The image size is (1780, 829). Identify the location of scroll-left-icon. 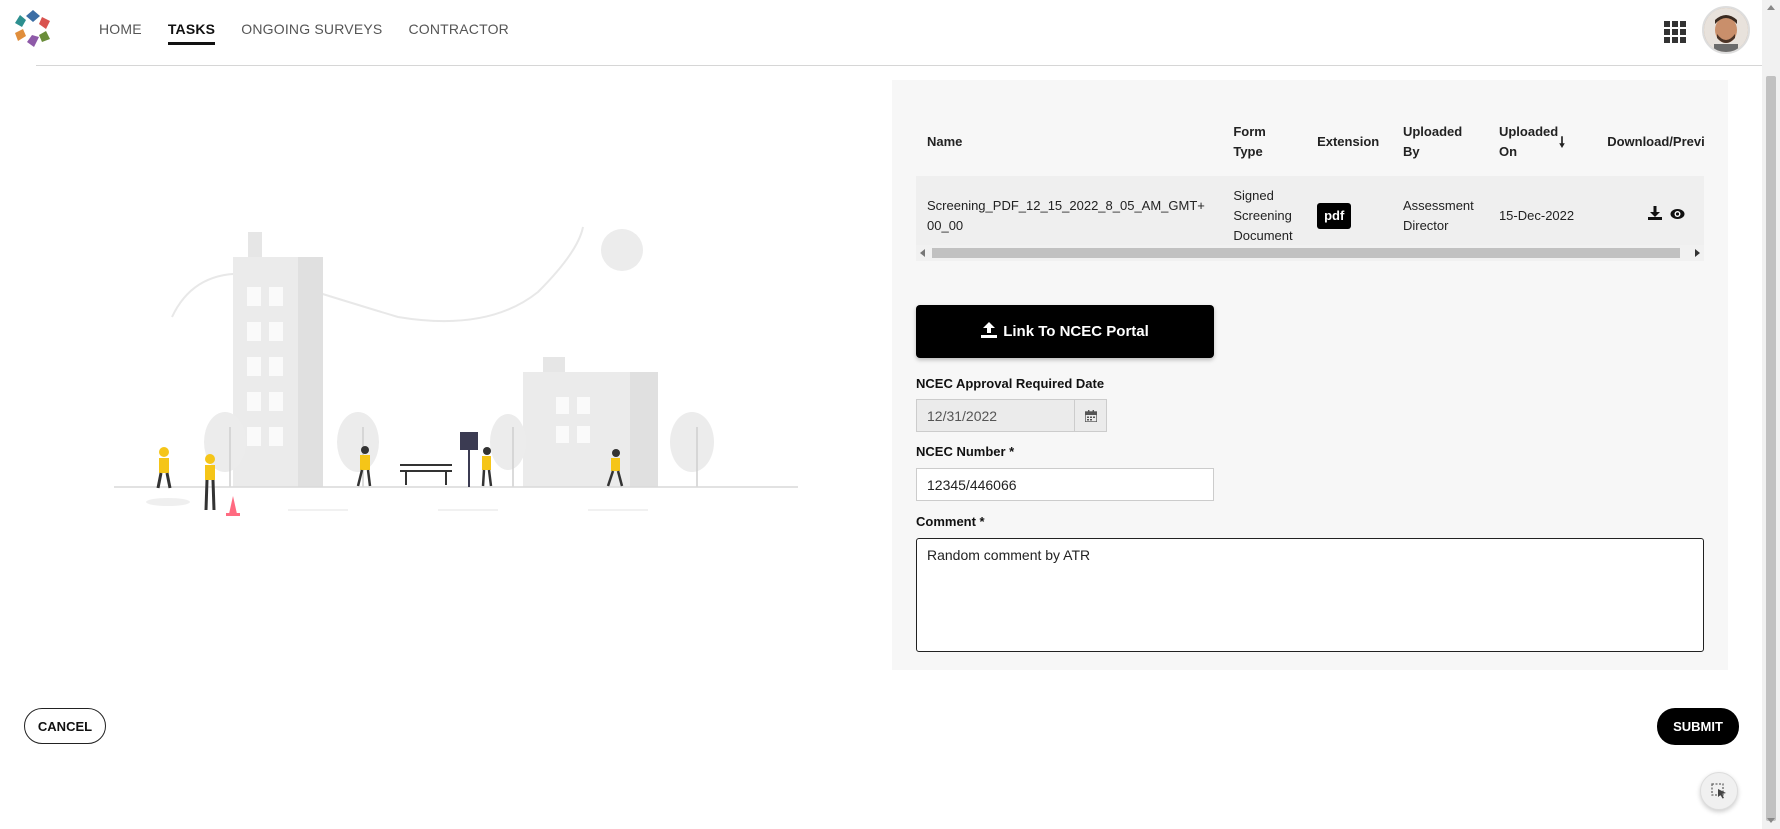
(922, 253).